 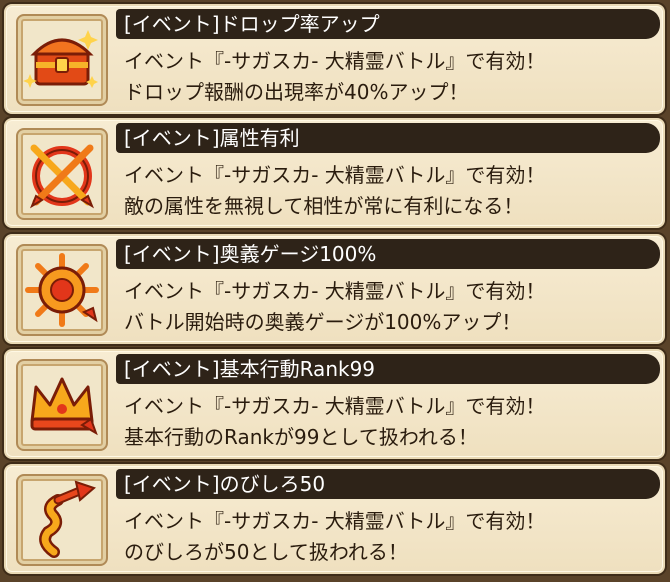 I want to click on effect-description-line-2: ドロップ報酬の出現率が40%アップ！, so click(x=296, y=92).